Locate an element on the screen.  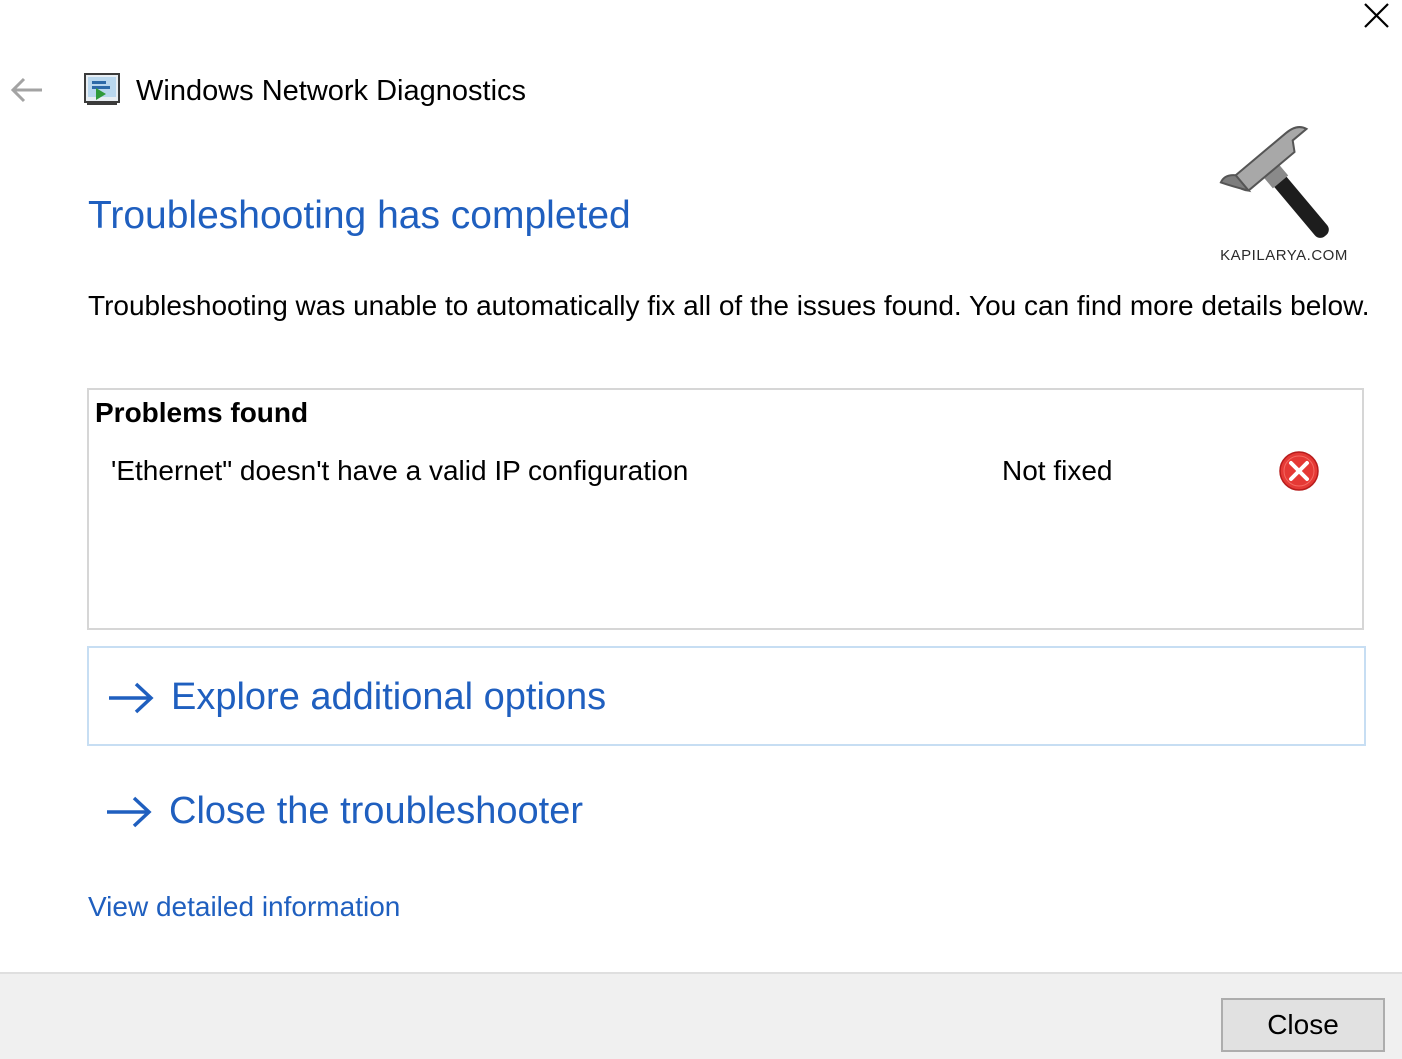
page-title: Troubleshooting has completed is located at coordinates (359, 215).